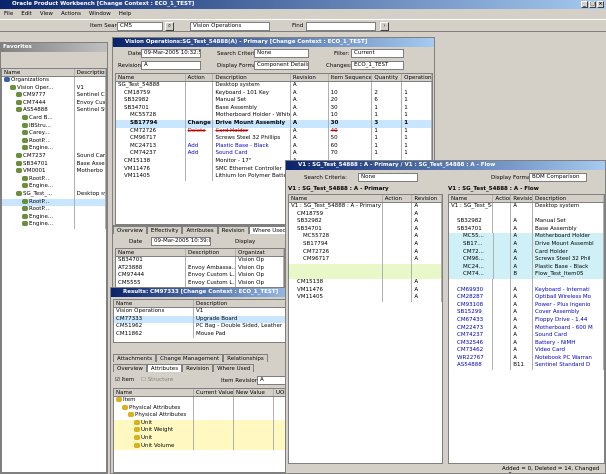 Image resolution: width=606 pixels, height=474 pixels. I want to click on revision-select: A, so click(171, 65).